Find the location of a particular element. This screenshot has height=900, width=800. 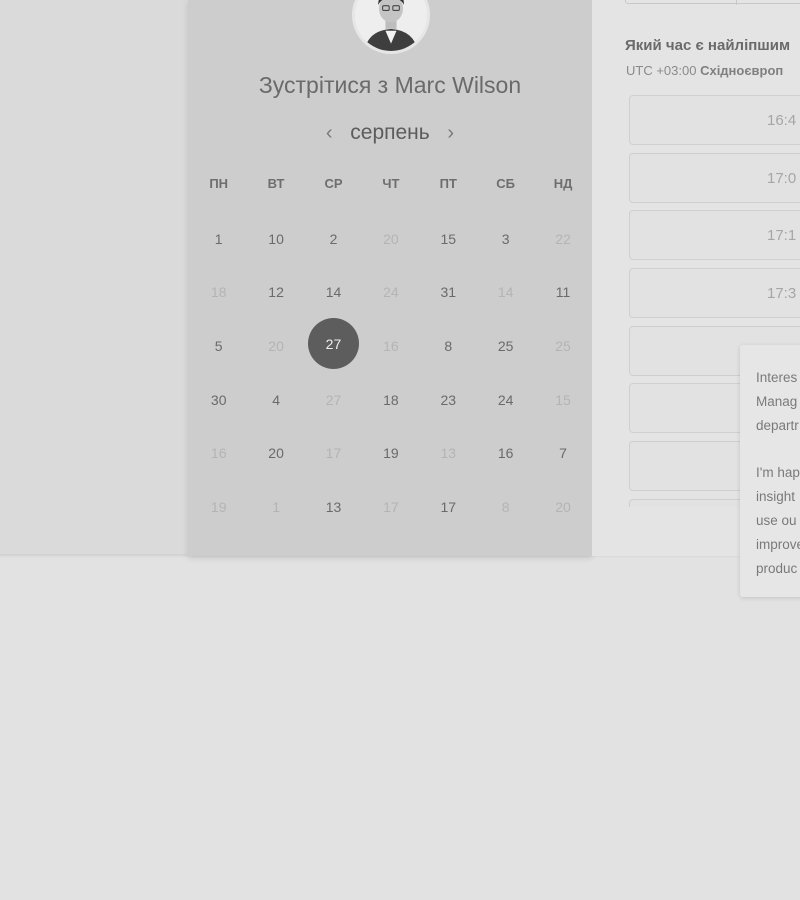

calendar-day: 31 is located at coordinates (448, 293).